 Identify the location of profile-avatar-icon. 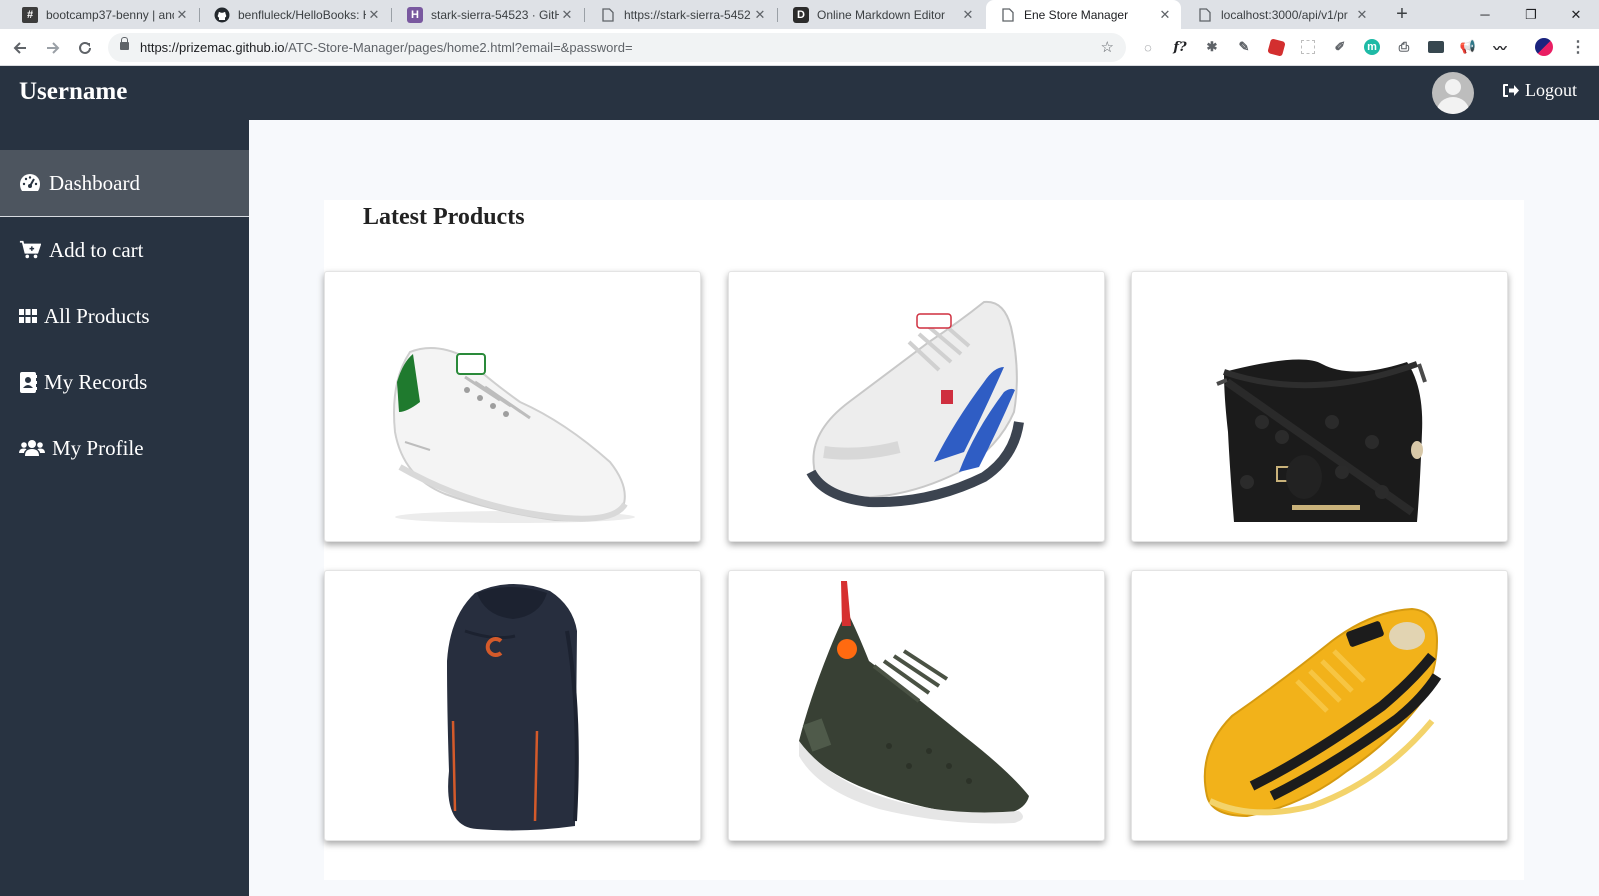
(1544, 47).